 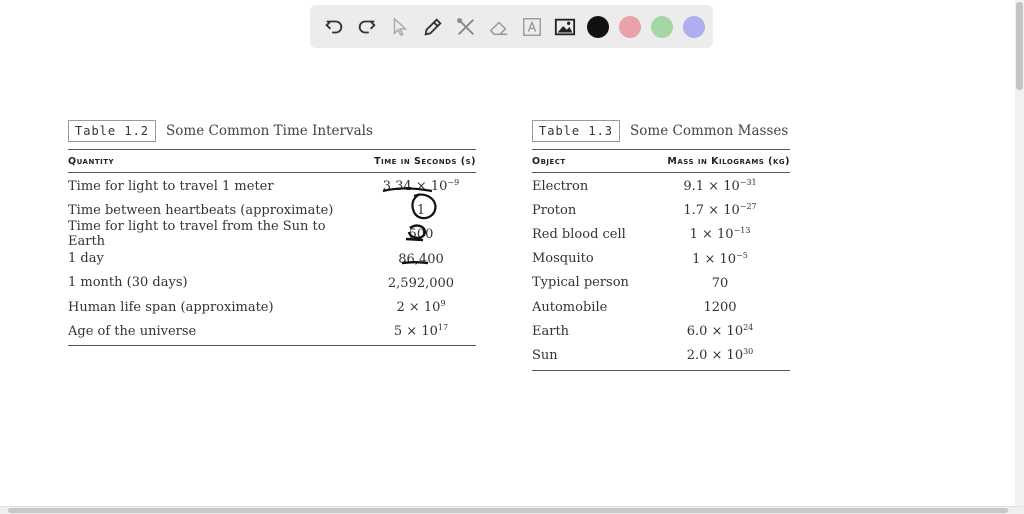 I want to click on row-label: Automobile, so click(x=570, y=307).